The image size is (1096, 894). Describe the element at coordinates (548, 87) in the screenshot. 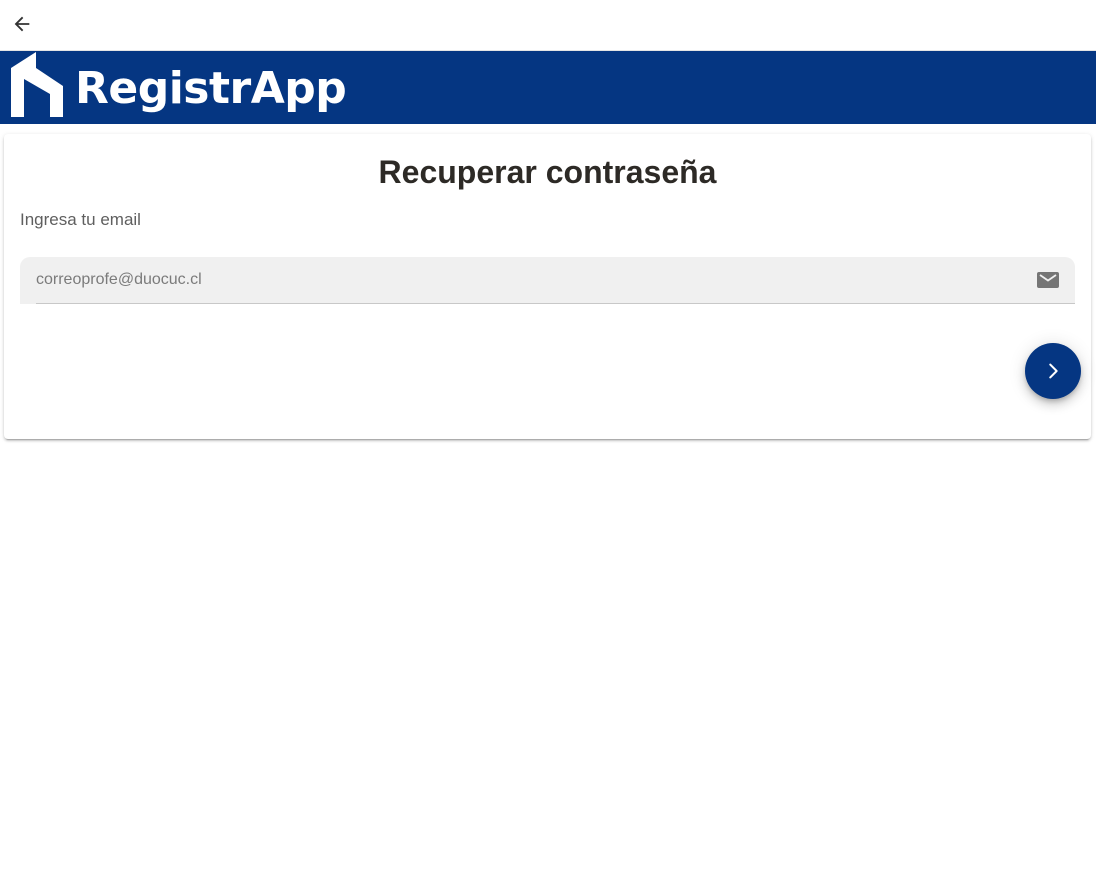

I see `brand-banner: RegistrApp` at that location.